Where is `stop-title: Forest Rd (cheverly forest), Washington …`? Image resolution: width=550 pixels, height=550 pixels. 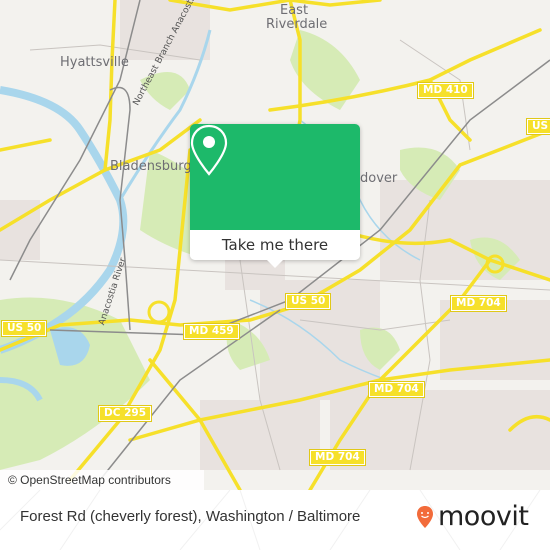 stop-title: Forest Rd (cheverly forest), Washington … is located at coordinates (190, 516).